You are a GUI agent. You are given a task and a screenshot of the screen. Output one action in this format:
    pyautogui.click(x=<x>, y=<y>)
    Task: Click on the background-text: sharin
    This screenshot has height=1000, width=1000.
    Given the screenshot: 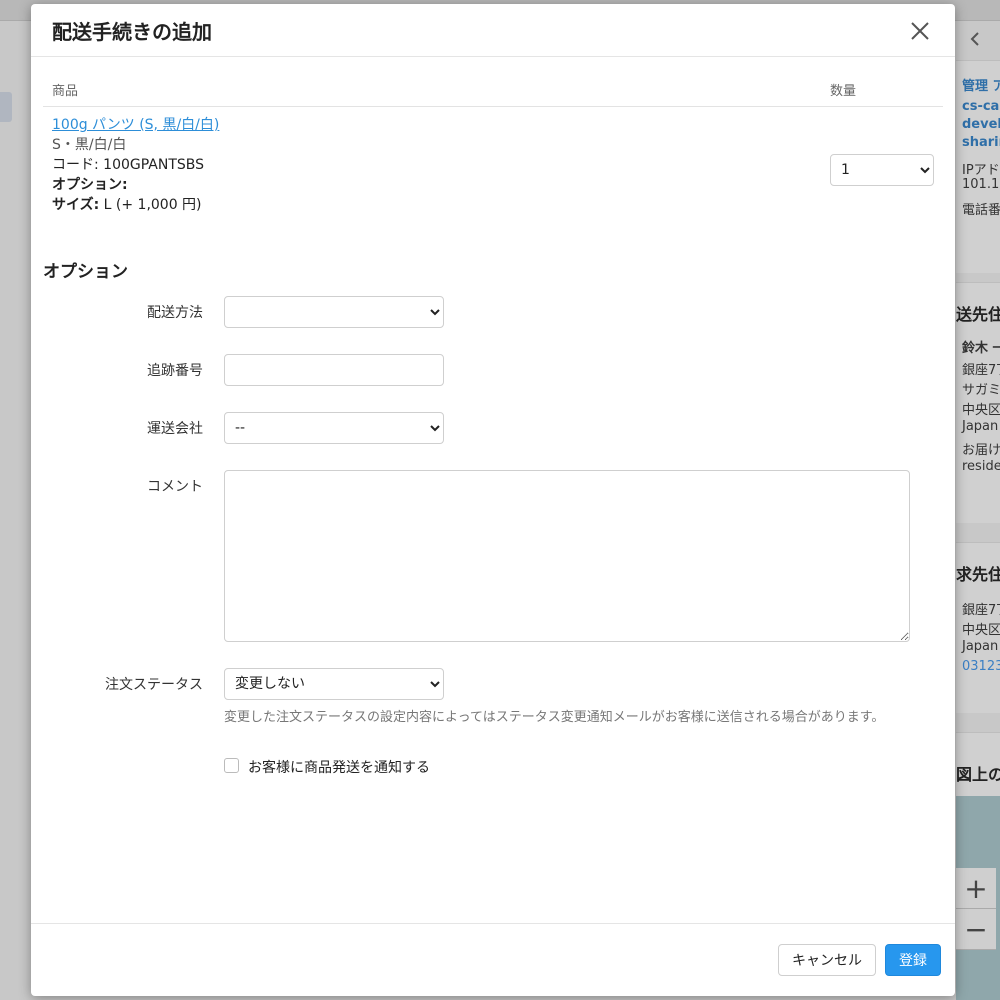 What is the action you would take?
    pyautogui.click(x=981, y=142)
    